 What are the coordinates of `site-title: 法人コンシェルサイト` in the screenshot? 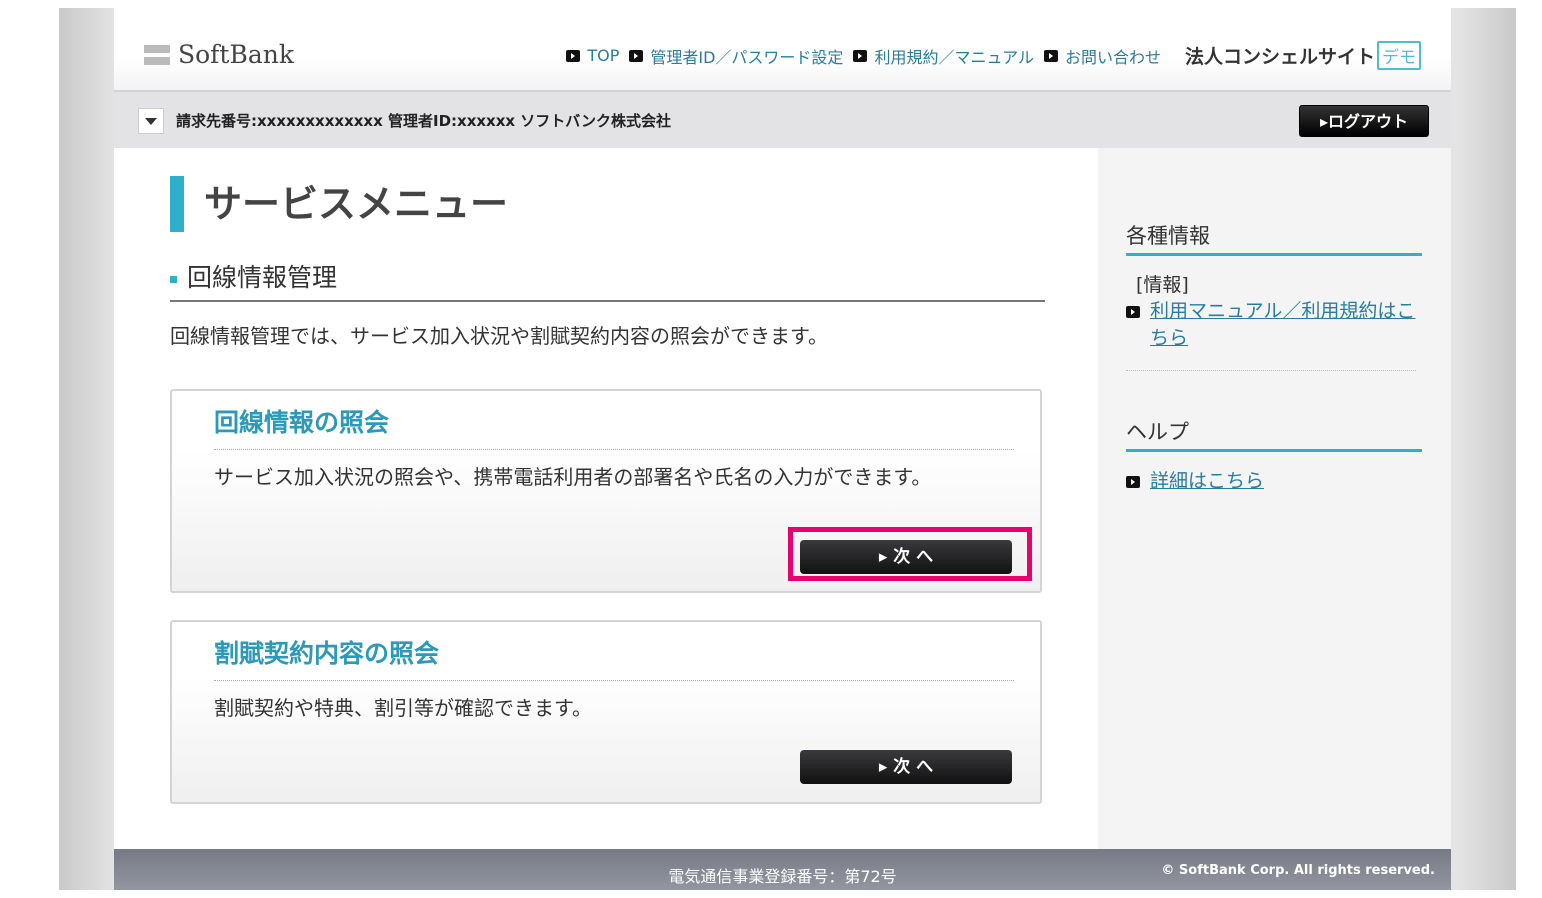 It's located at (1279, 57).